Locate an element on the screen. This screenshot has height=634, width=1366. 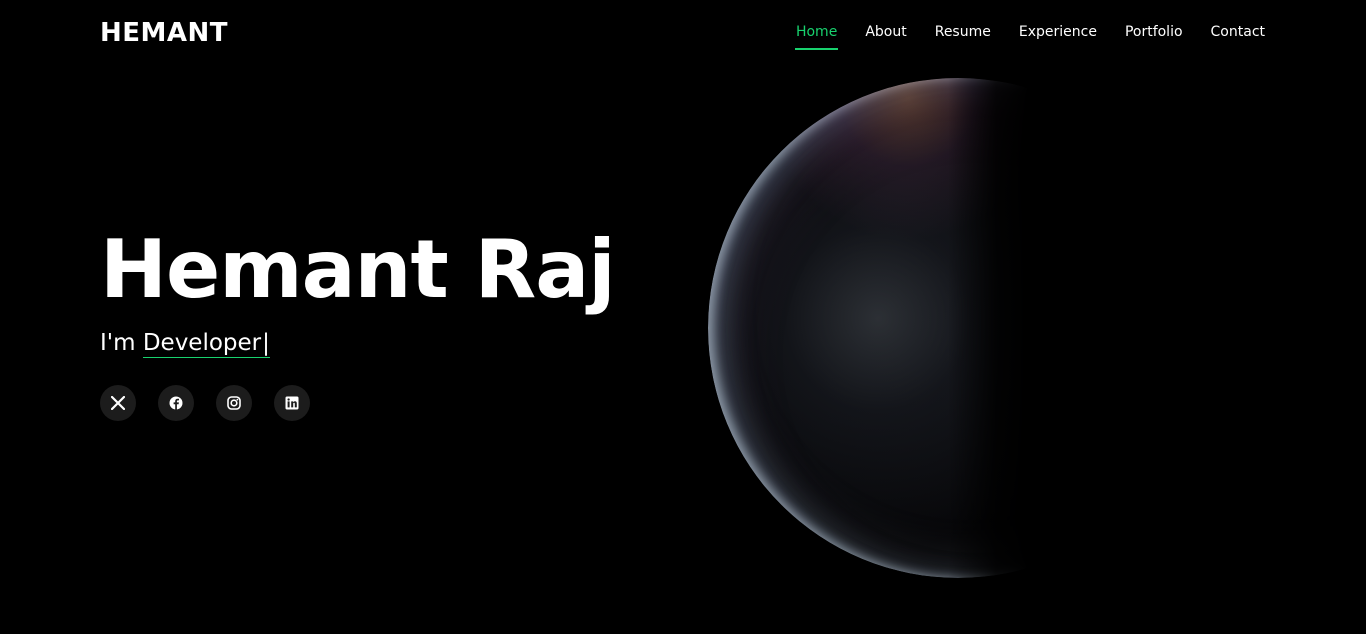
social-x-link is located at coordinates (118, 403).